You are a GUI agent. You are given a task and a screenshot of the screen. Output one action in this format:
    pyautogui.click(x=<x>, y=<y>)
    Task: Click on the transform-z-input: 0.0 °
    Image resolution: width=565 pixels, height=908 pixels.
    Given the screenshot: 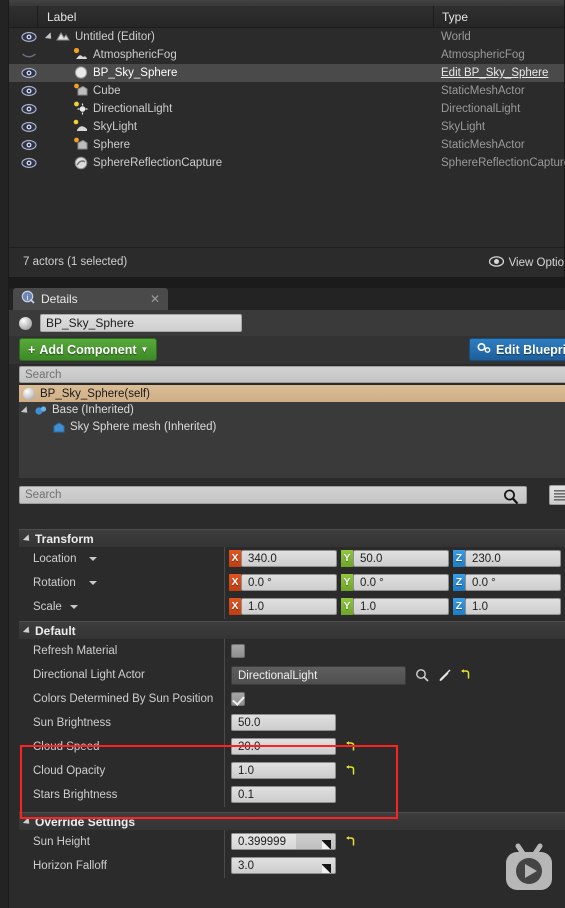 What is the action you would take?
    pyautogui.click(x=513, y=582)
    